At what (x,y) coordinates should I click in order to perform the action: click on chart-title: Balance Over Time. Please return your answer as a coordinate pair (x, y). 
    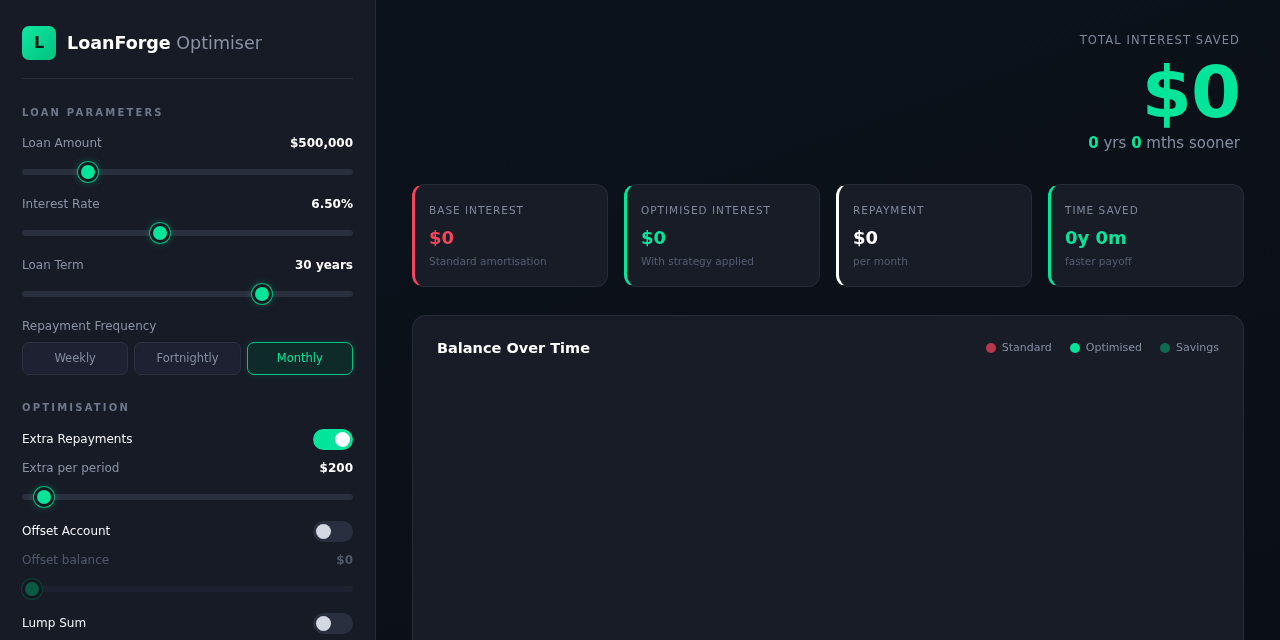
    Looking at the image, I should click on (513, 348).